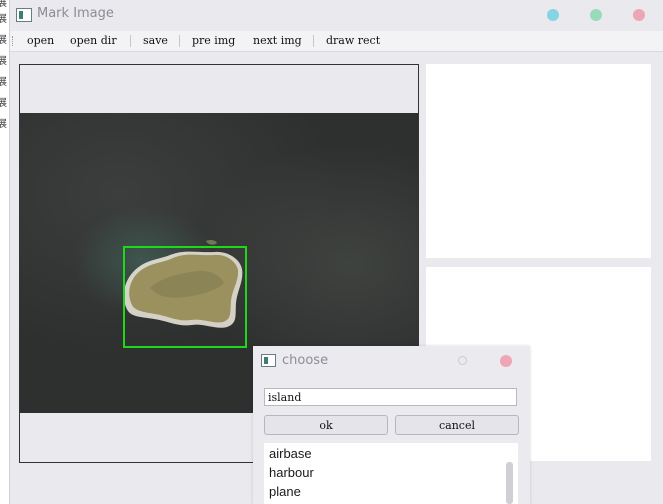 The image size is (663, 504). I want to click on class-list: airbase harbour plane, so click(391, 473).